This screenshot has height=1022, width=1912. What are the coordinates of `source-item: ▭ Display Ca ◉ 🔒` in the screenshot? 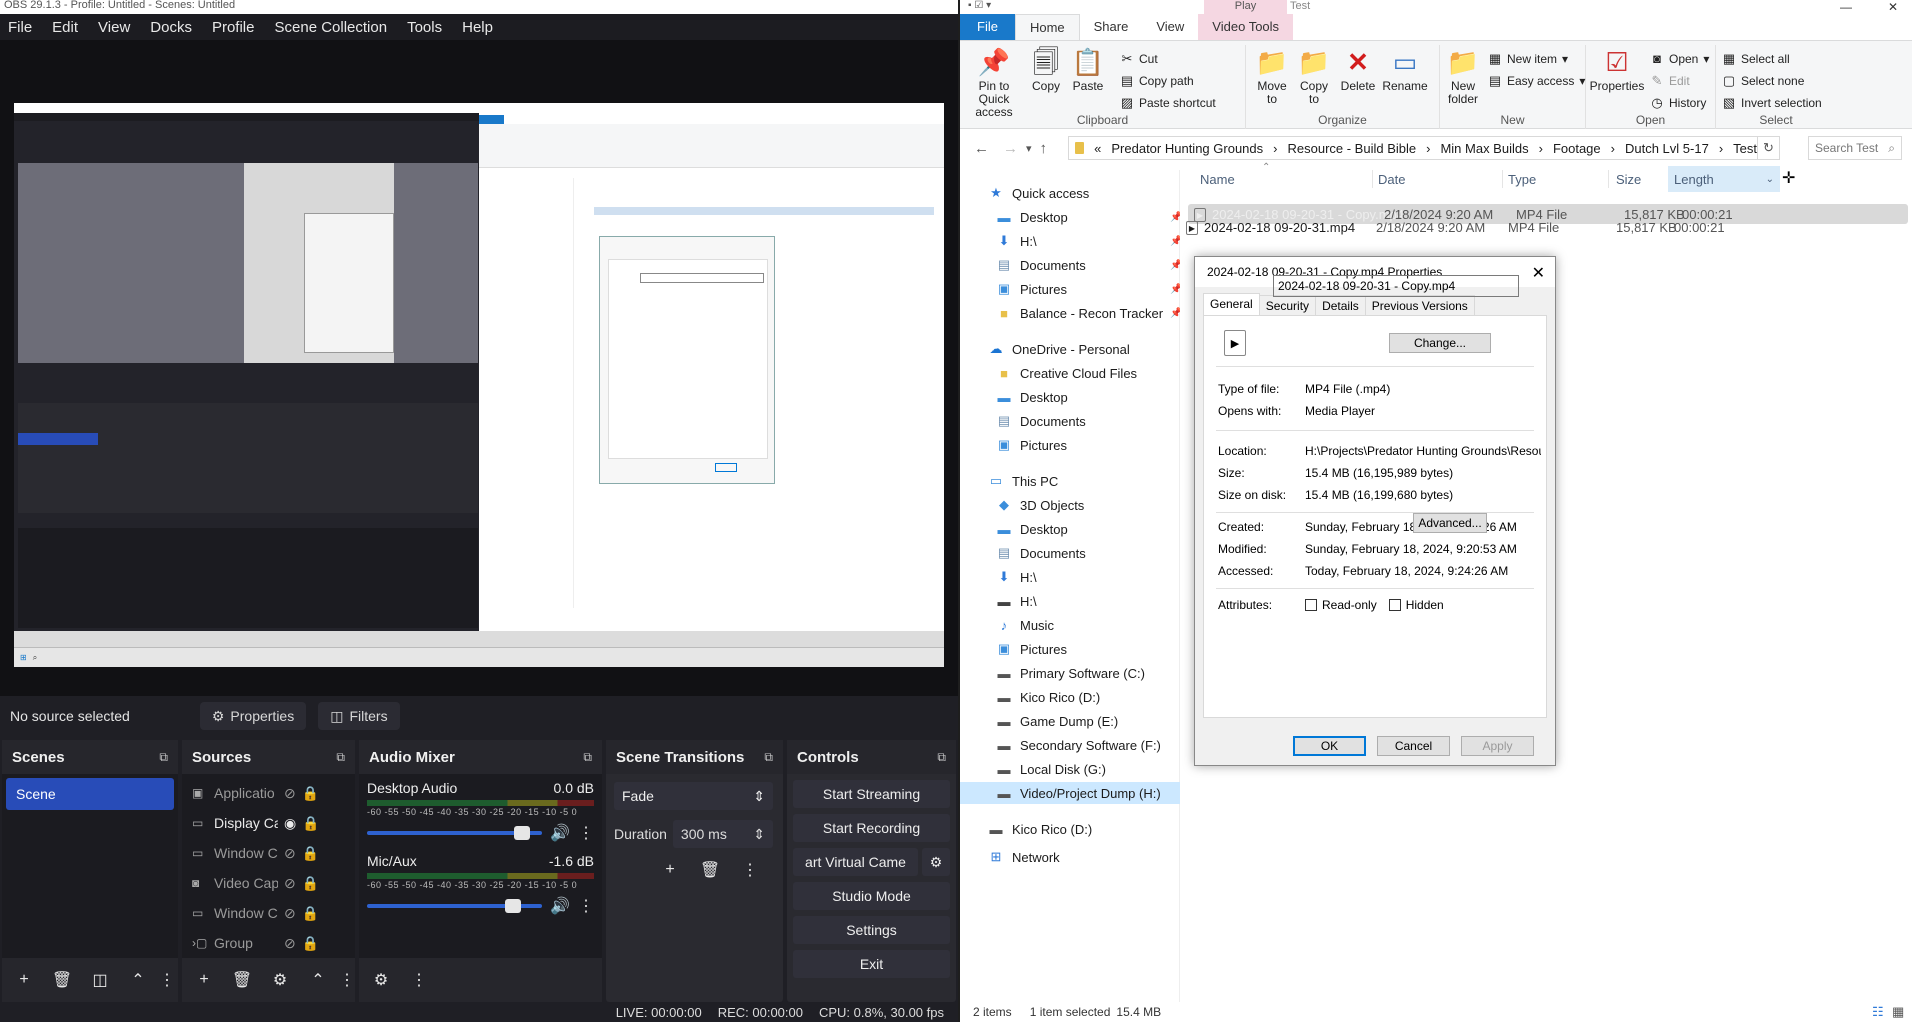 It's located at (268, 823).